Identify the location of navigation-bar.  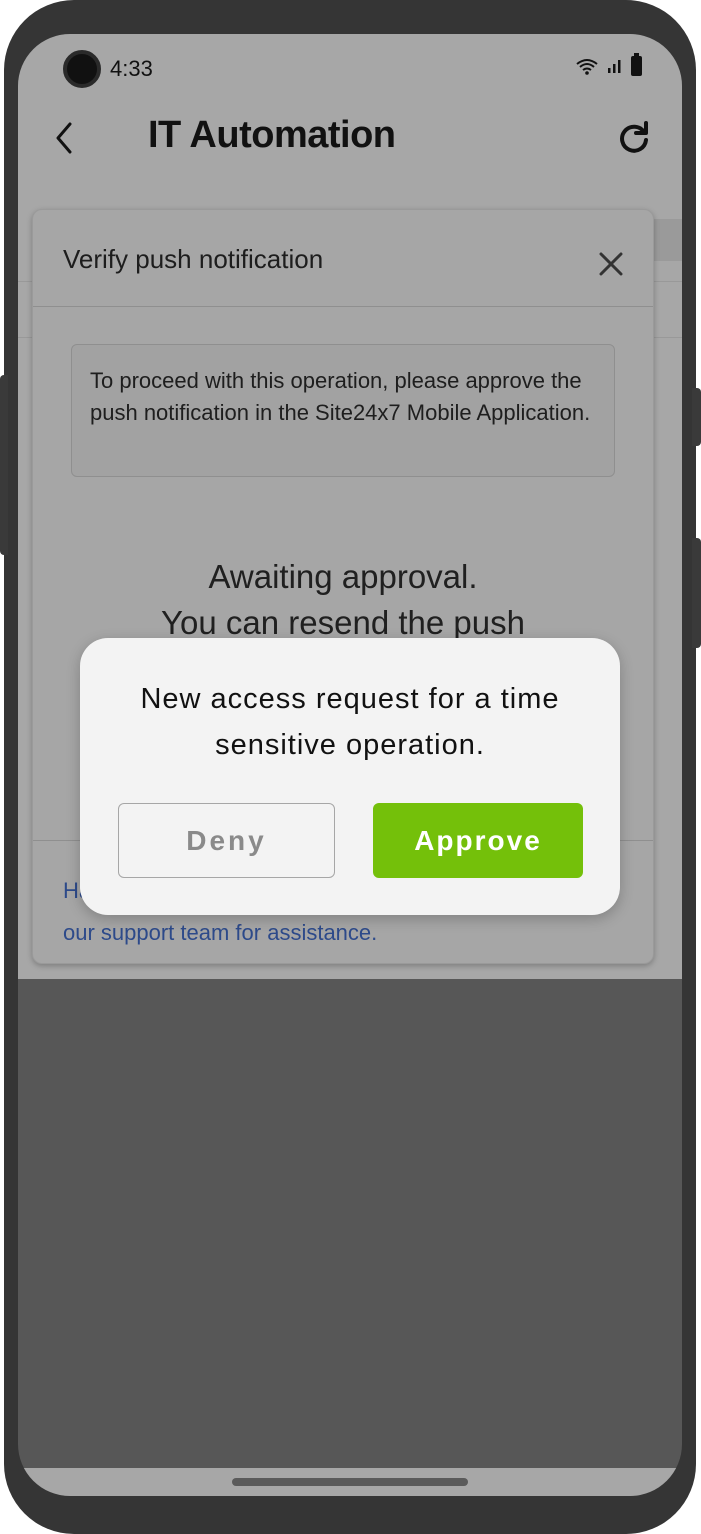
(350, 1482).